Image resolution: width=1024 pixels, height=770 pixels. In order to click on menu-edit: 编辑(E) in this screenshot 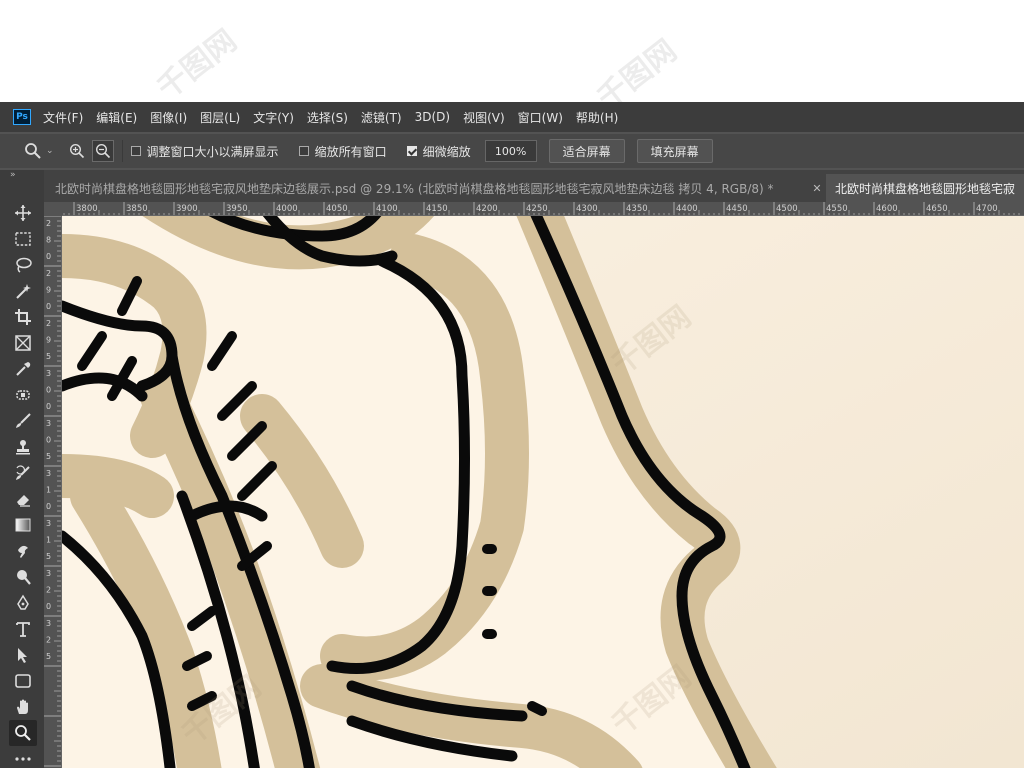, I will do `click(116, 117)`.